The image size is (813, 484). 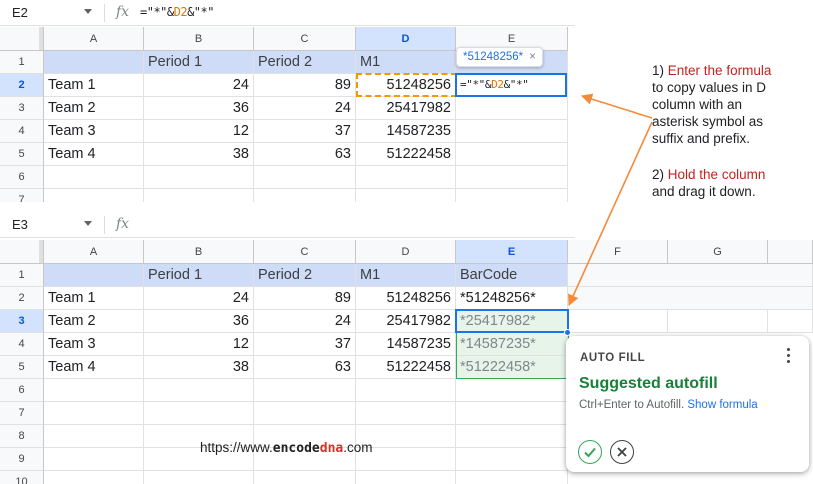 I want to click on cell-d5: 51222458, so click(x=406, y=367).